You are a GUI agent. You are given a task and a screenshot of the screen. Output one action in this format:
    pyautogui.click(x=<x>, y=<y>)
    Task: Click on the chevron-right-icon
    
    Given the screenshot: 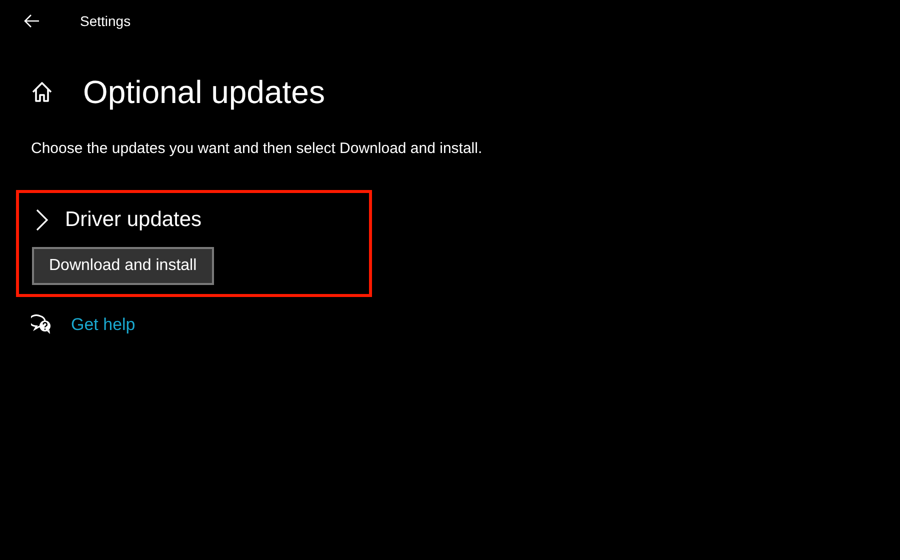 What is the action you would take?
    pyautogui.click(x=42, y=220)
    